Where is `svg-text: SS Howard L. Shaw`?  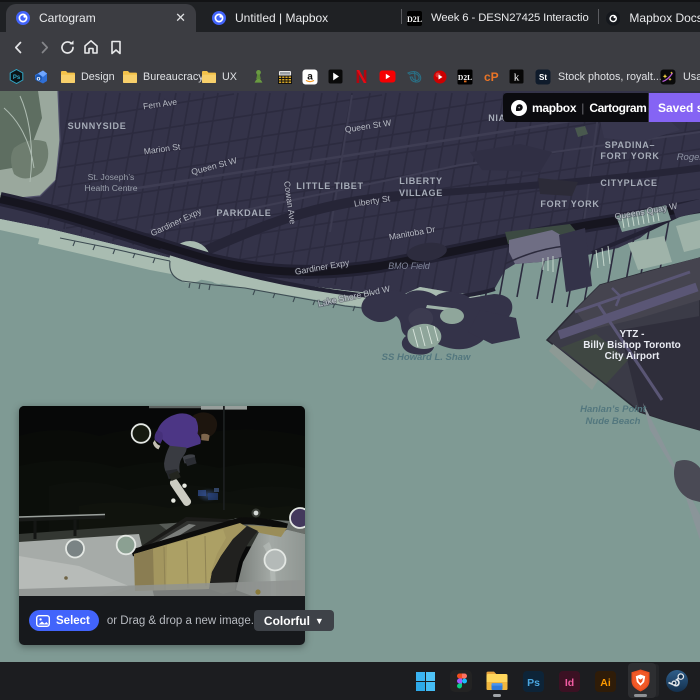 svg-text: SS Howard L. Shaw is located at coordinates (426, 357).